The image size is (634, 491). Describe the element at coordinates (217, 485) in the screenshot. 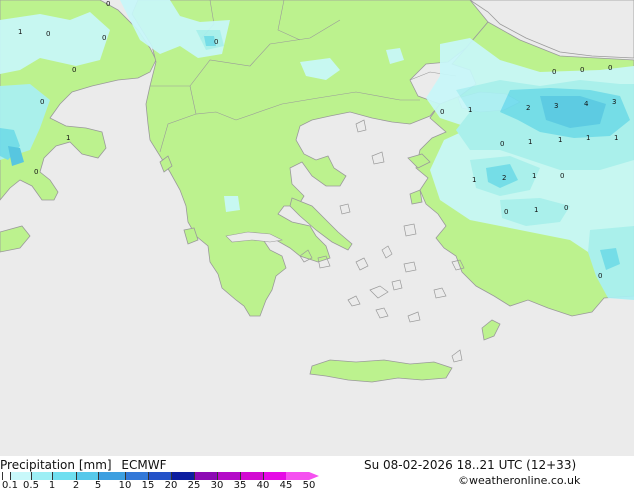

I see `legend-label: 30` at that location.